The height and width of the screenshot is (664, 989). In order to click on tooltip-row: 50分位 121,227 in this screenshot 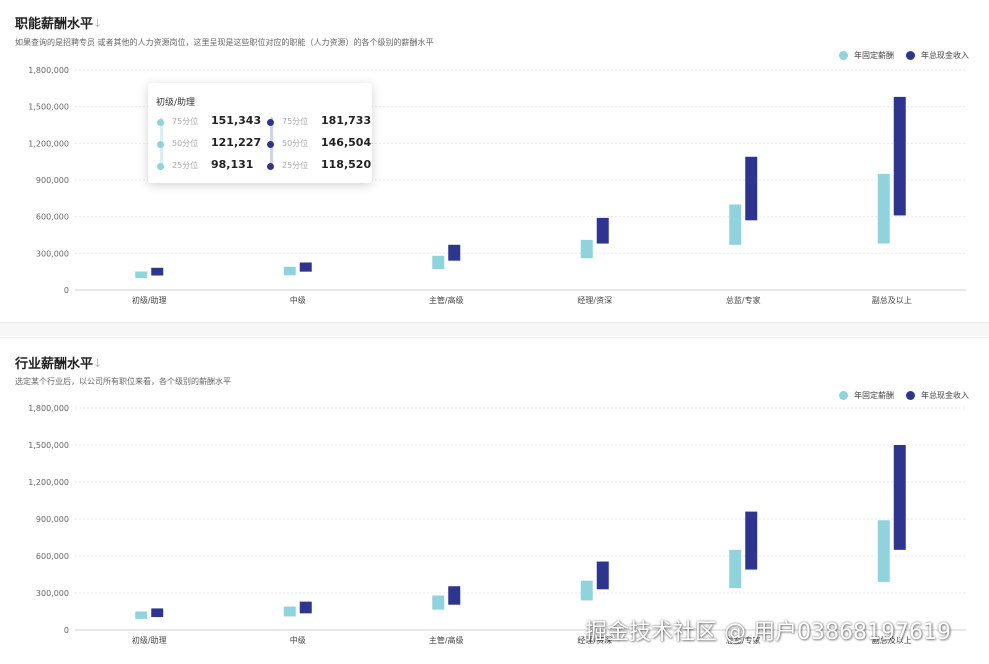, I will do `click(210, 146)`.